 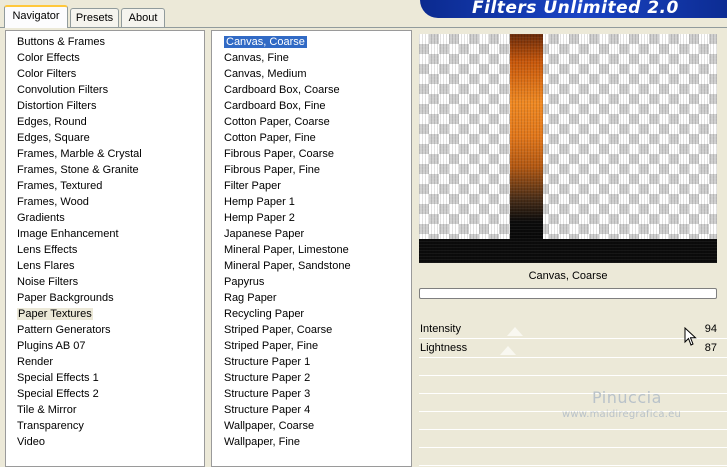 I want to click on slider-lightness: Lightness 87, so click(x=573, y=348).